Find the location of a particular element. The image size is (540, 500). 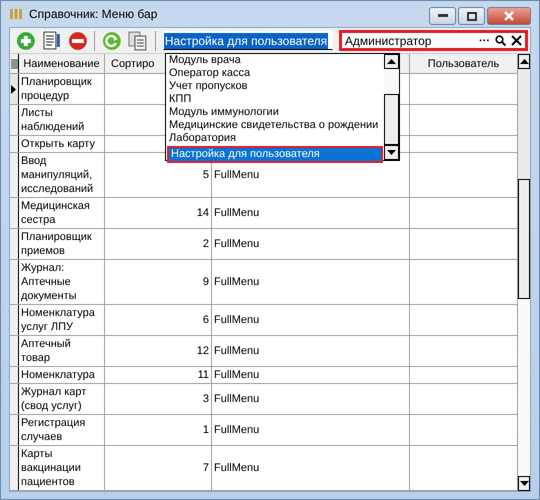

table-cell: Открыть карту is located at coordinates (58, 144).